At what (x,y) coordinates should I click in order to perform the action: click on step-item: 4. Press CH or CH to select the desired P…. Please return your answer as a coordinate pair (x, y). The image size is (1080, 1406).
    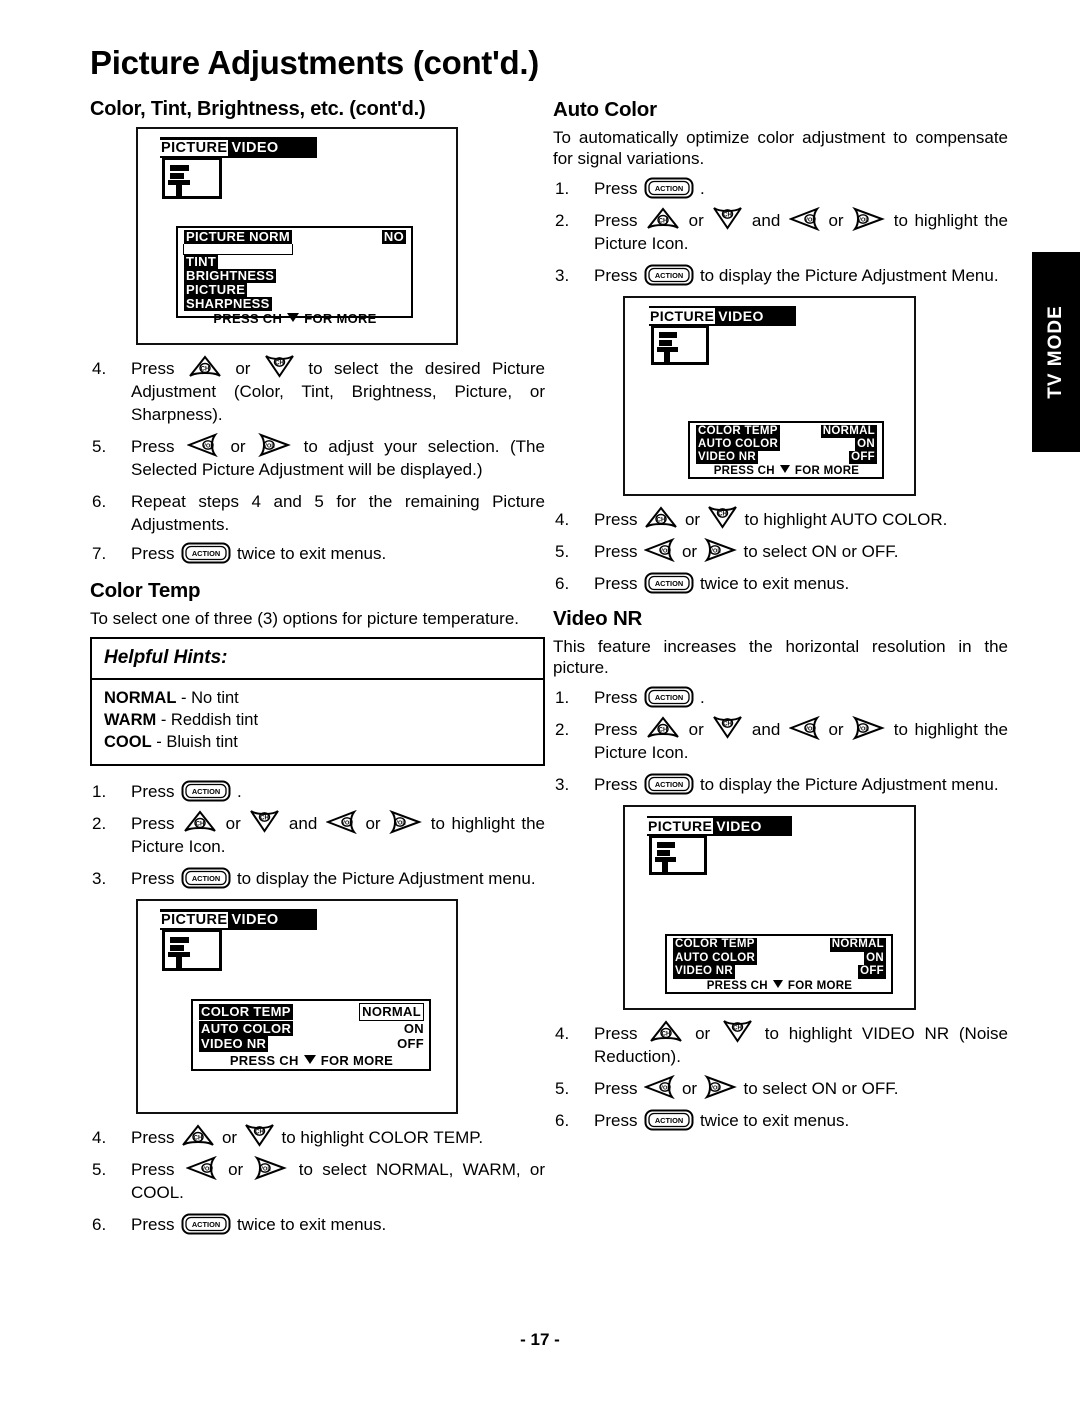
    Looking at the image, I should click on (317, 390).